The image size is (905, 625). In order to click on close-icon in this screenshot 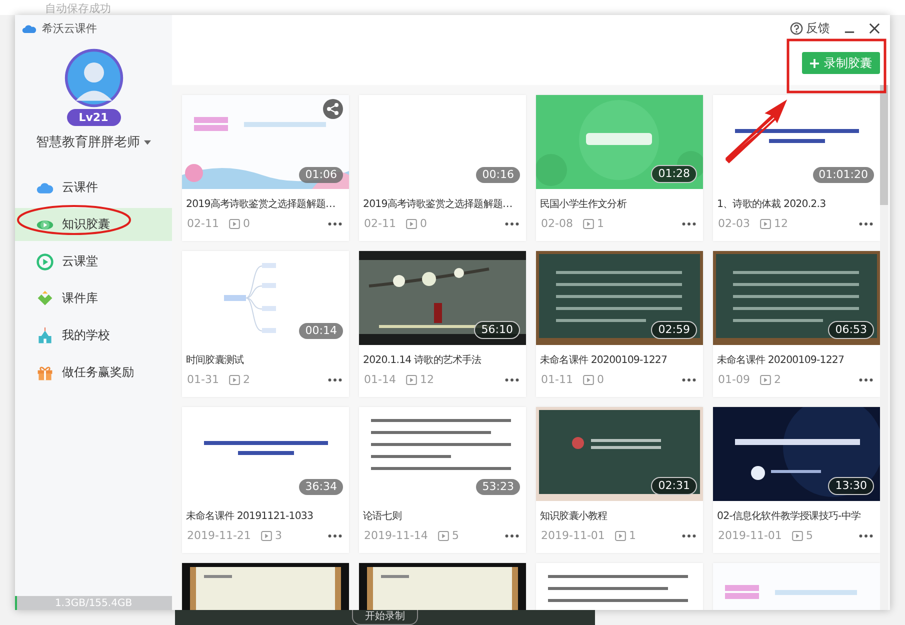, I will do `click(874, 28)`.